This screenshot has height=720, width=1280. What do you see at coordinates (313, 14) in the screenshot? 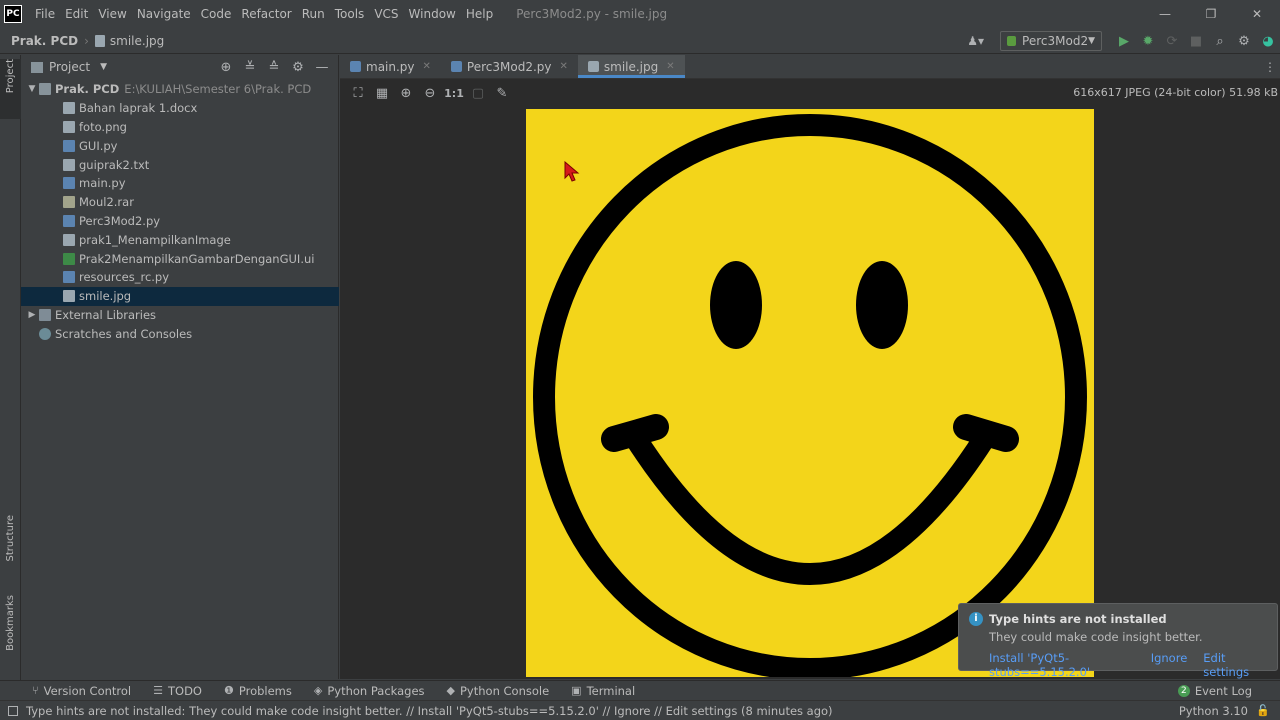
I see `menu-run: Run` at bounding box center [313, 14].